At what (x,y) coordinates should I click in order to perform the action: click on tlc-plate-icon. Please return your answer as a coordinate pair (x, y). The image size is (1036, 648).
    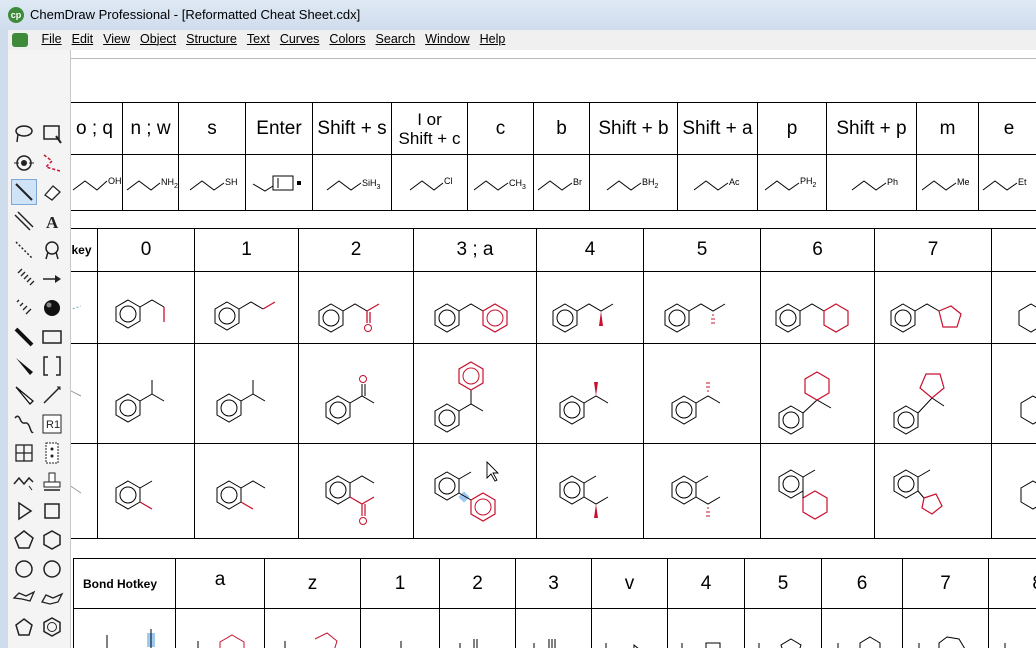
    Looking at the image, I should click on (52, 453).